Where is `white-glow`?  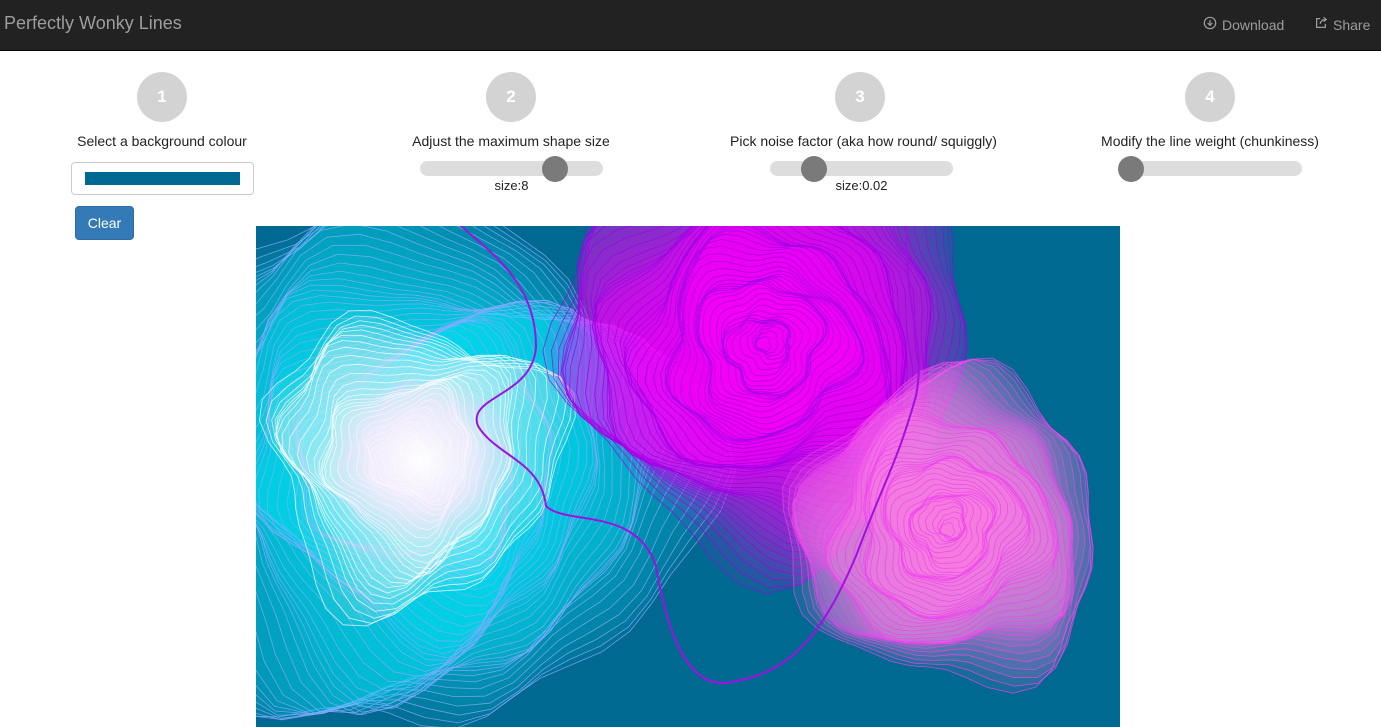 white-glow is located at coordinates (421, 461).